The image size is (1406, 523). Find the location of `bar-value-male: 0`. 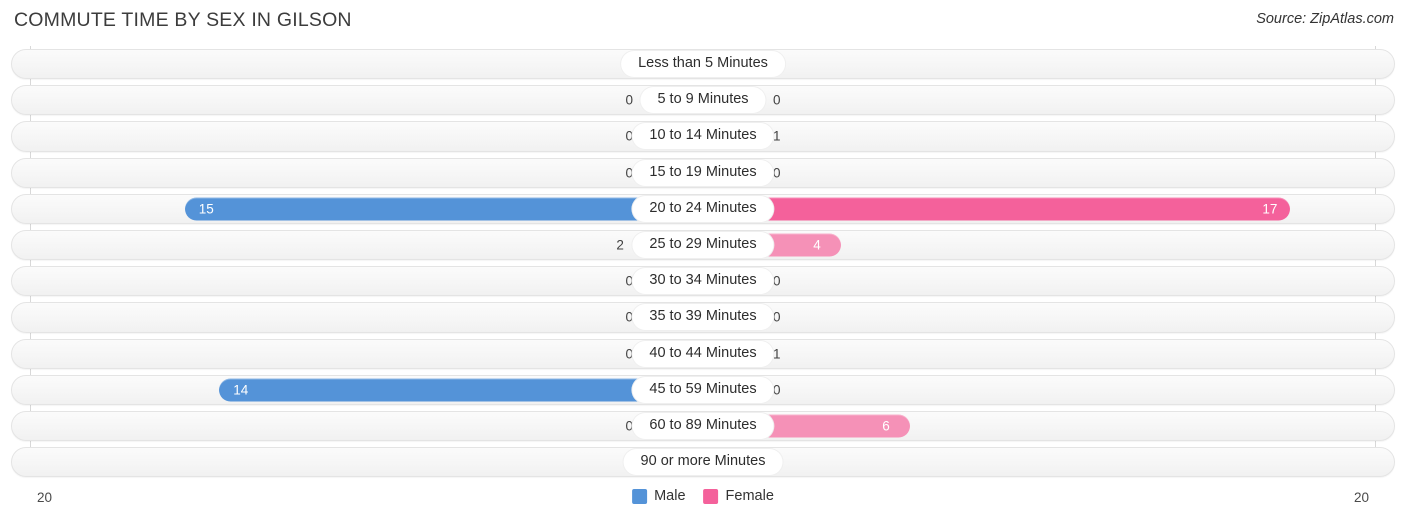

bar-value-male: 0 is located at coordinates (629, 100).